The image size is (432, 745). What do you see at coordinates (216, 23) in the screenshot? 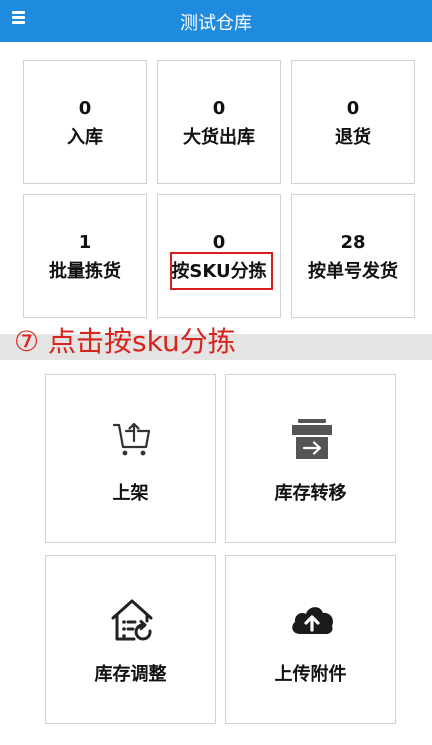
I see `page-title: 测试仓库` at bounding box center [216, 23].